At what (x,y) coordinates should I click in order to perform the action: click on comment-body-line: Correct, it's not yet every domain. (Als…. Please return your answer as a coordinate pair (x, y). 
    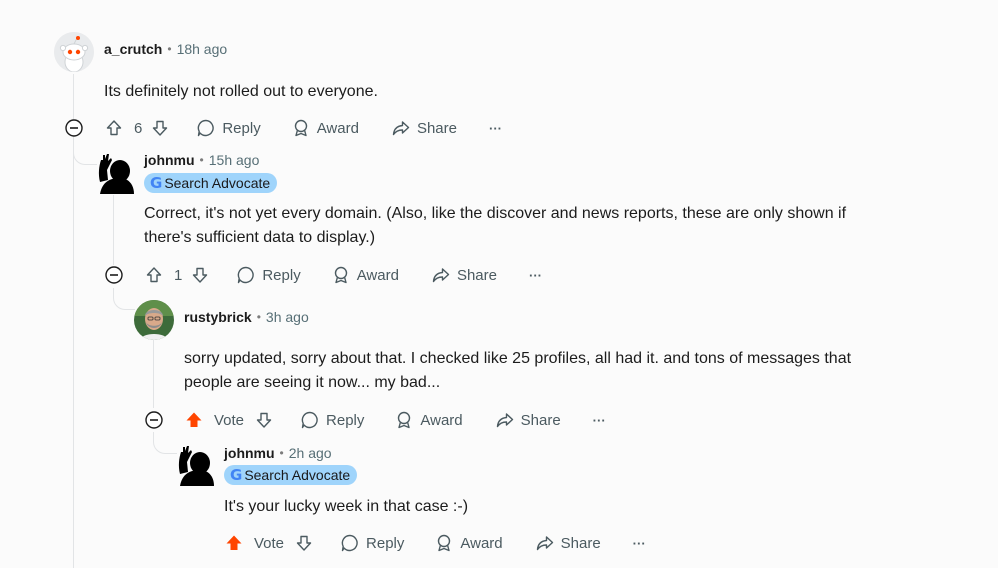
    Looking at the image, I should click on (495, 213).